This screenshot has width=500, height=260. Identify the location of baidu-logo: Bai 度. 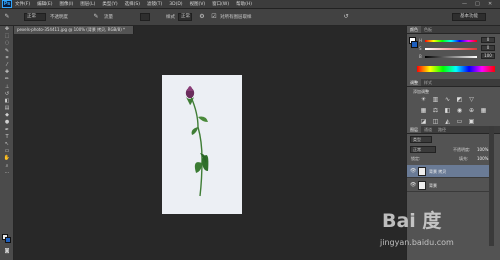
(412, 221).